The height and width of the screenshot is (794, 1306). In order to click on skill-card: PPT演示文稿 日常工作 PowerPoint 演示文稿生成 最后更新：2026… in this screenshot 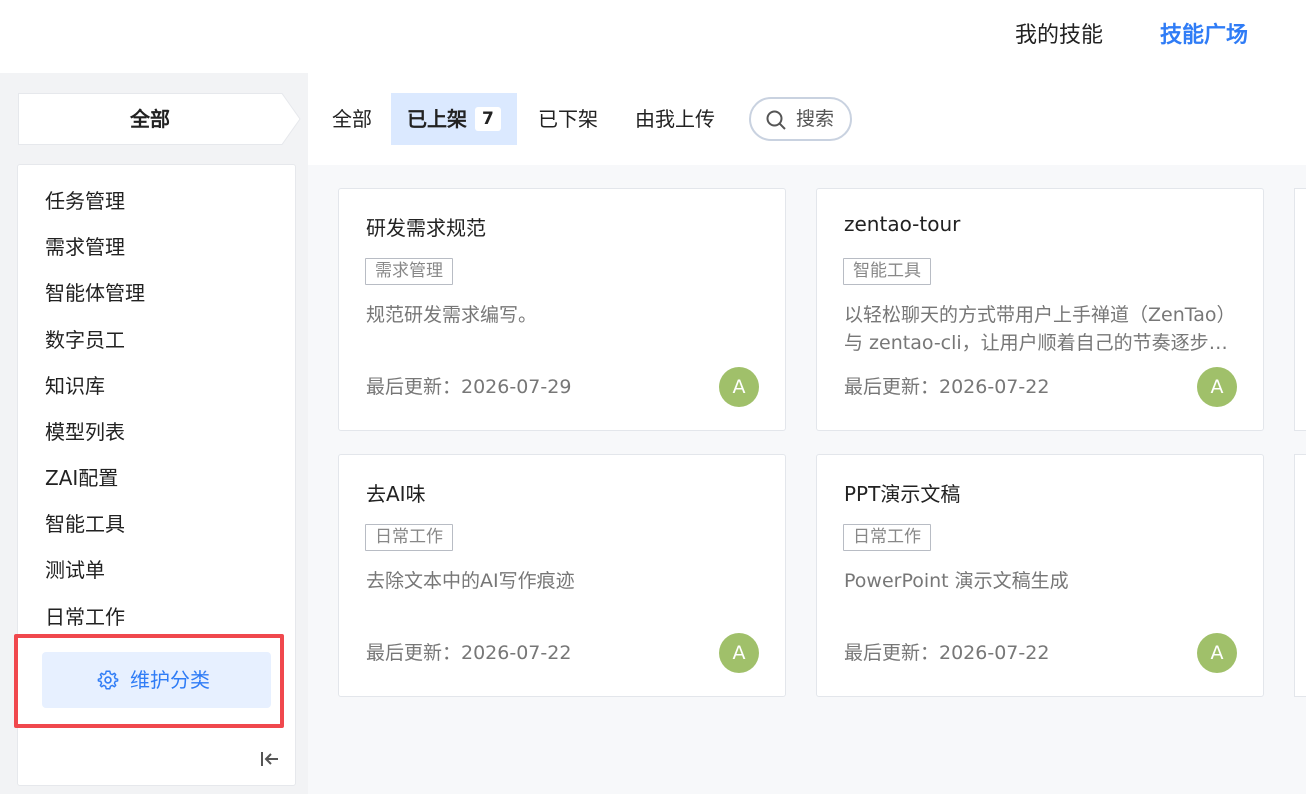, I will do `click(1040, 575)`.